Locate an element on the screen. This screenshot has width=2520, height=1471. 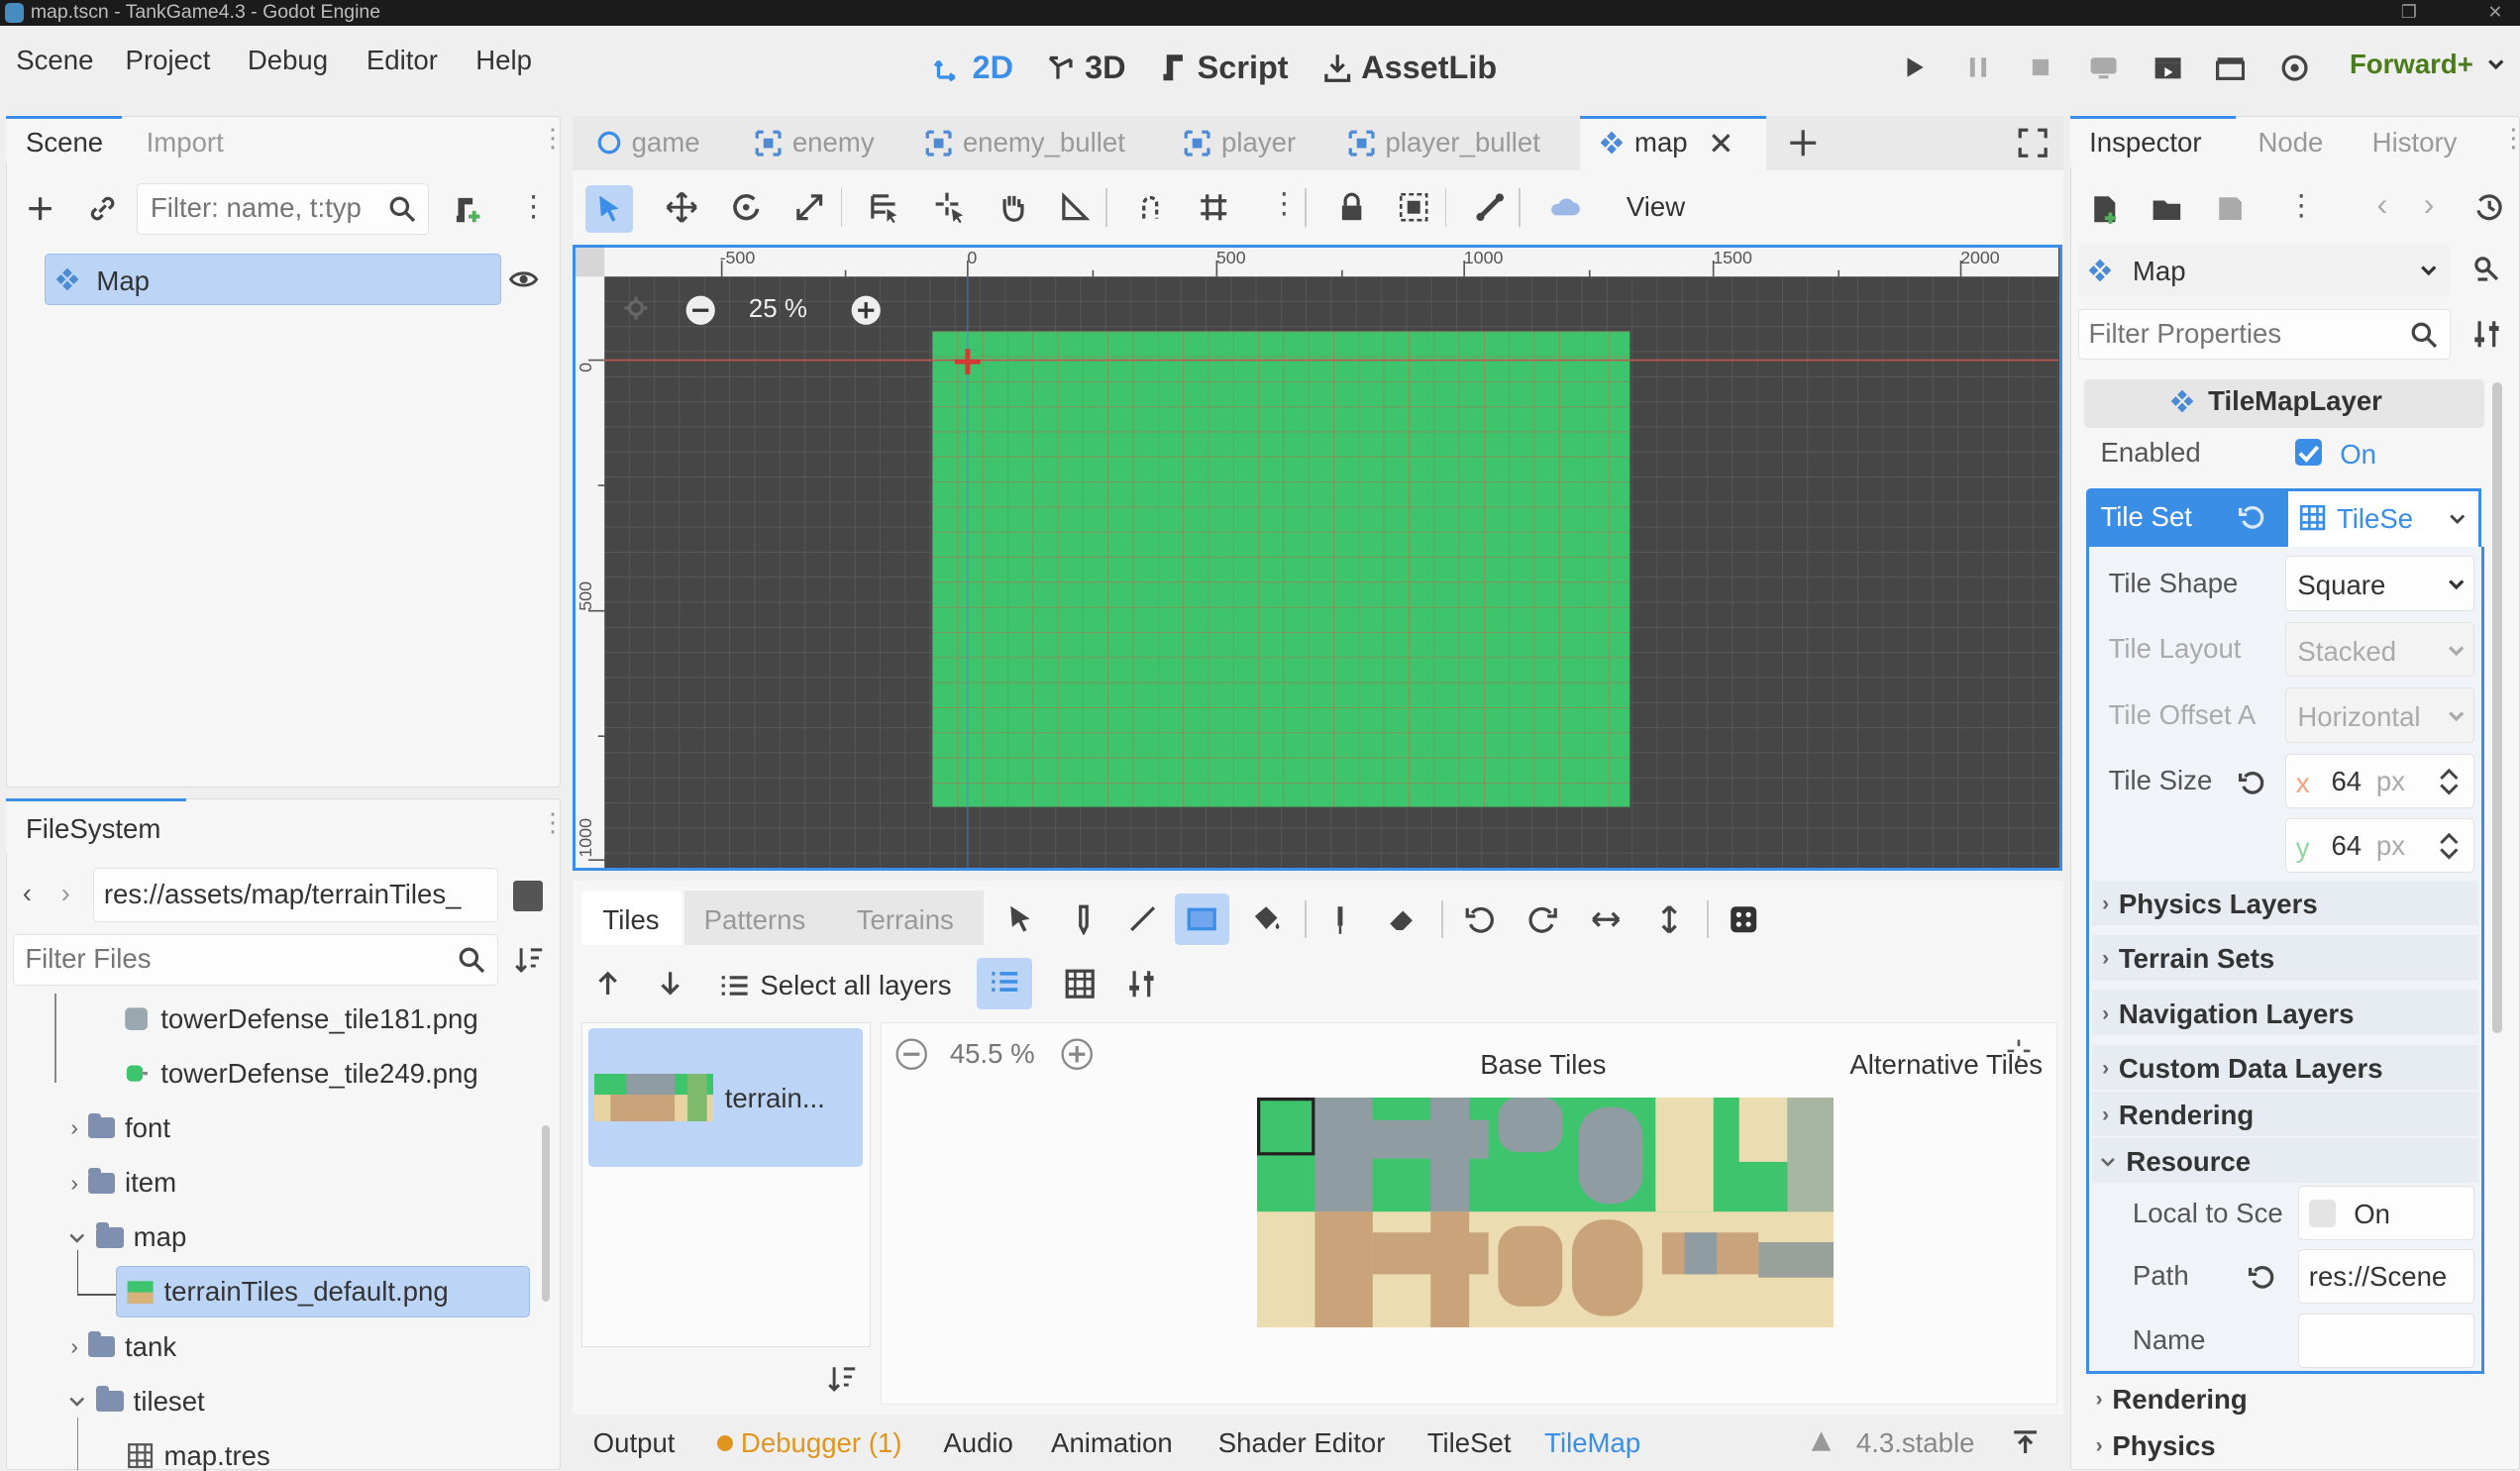
tile-size-x-field: x 64 px is located at coordinates (2380, 781).